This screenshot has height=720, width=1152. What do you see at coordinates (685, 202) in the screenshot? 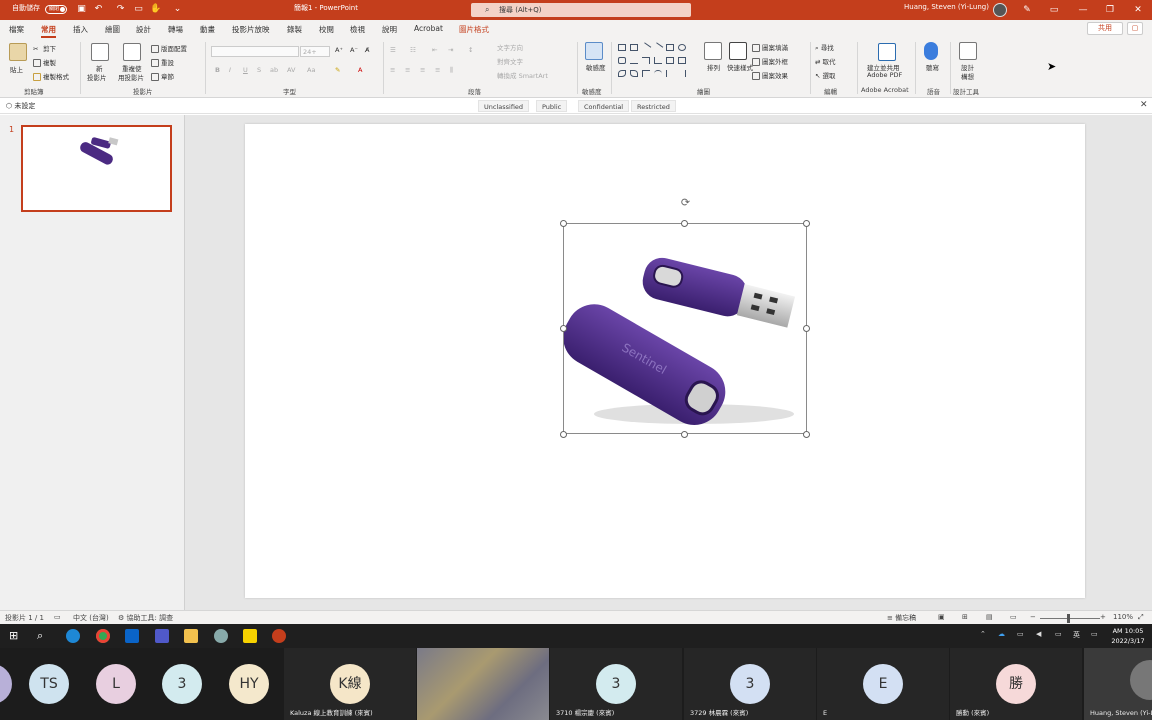
I see `rotate-handle-icon: ⟳` at bounding box center [685, 202].